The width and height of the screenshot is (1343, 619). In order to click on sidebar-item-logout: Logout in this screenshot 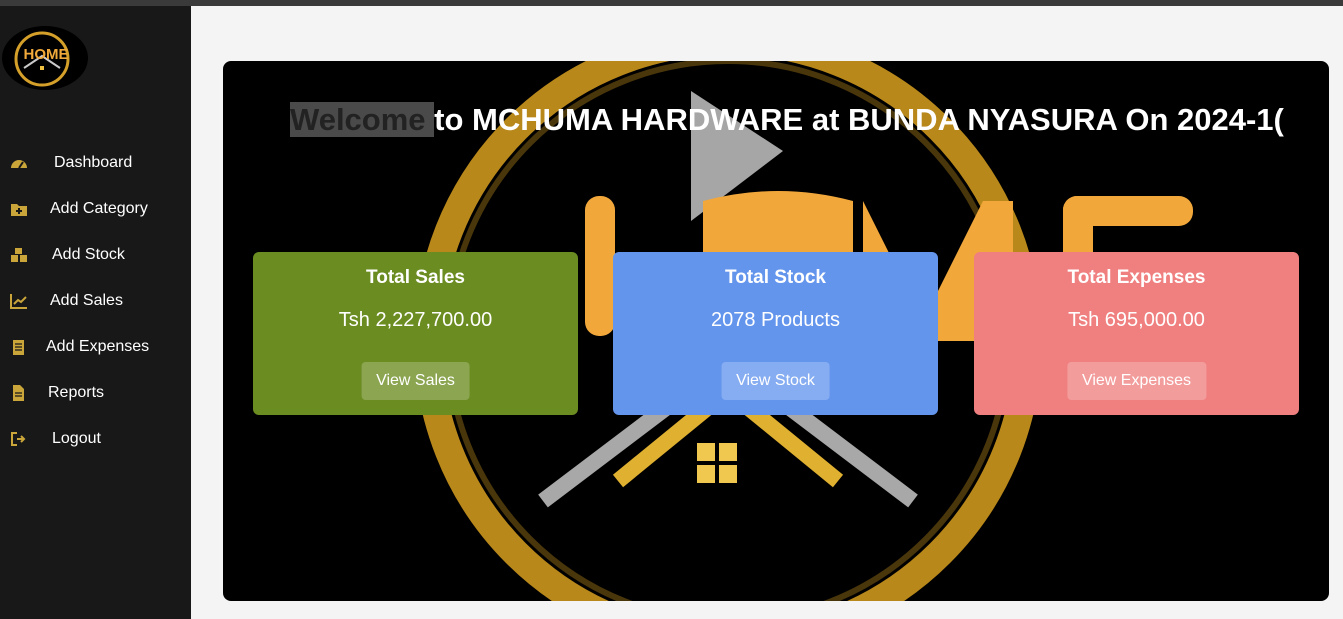, I will do `click(95, 439)`.